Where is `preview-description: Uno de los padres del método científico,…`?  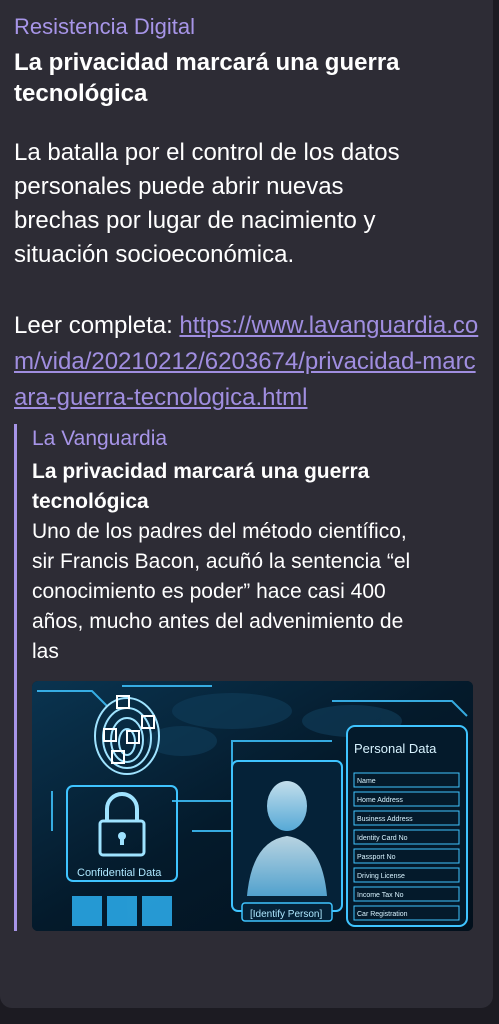 preview-description: Uno de los padres del método científico,… is located at coordinates (221, 591).